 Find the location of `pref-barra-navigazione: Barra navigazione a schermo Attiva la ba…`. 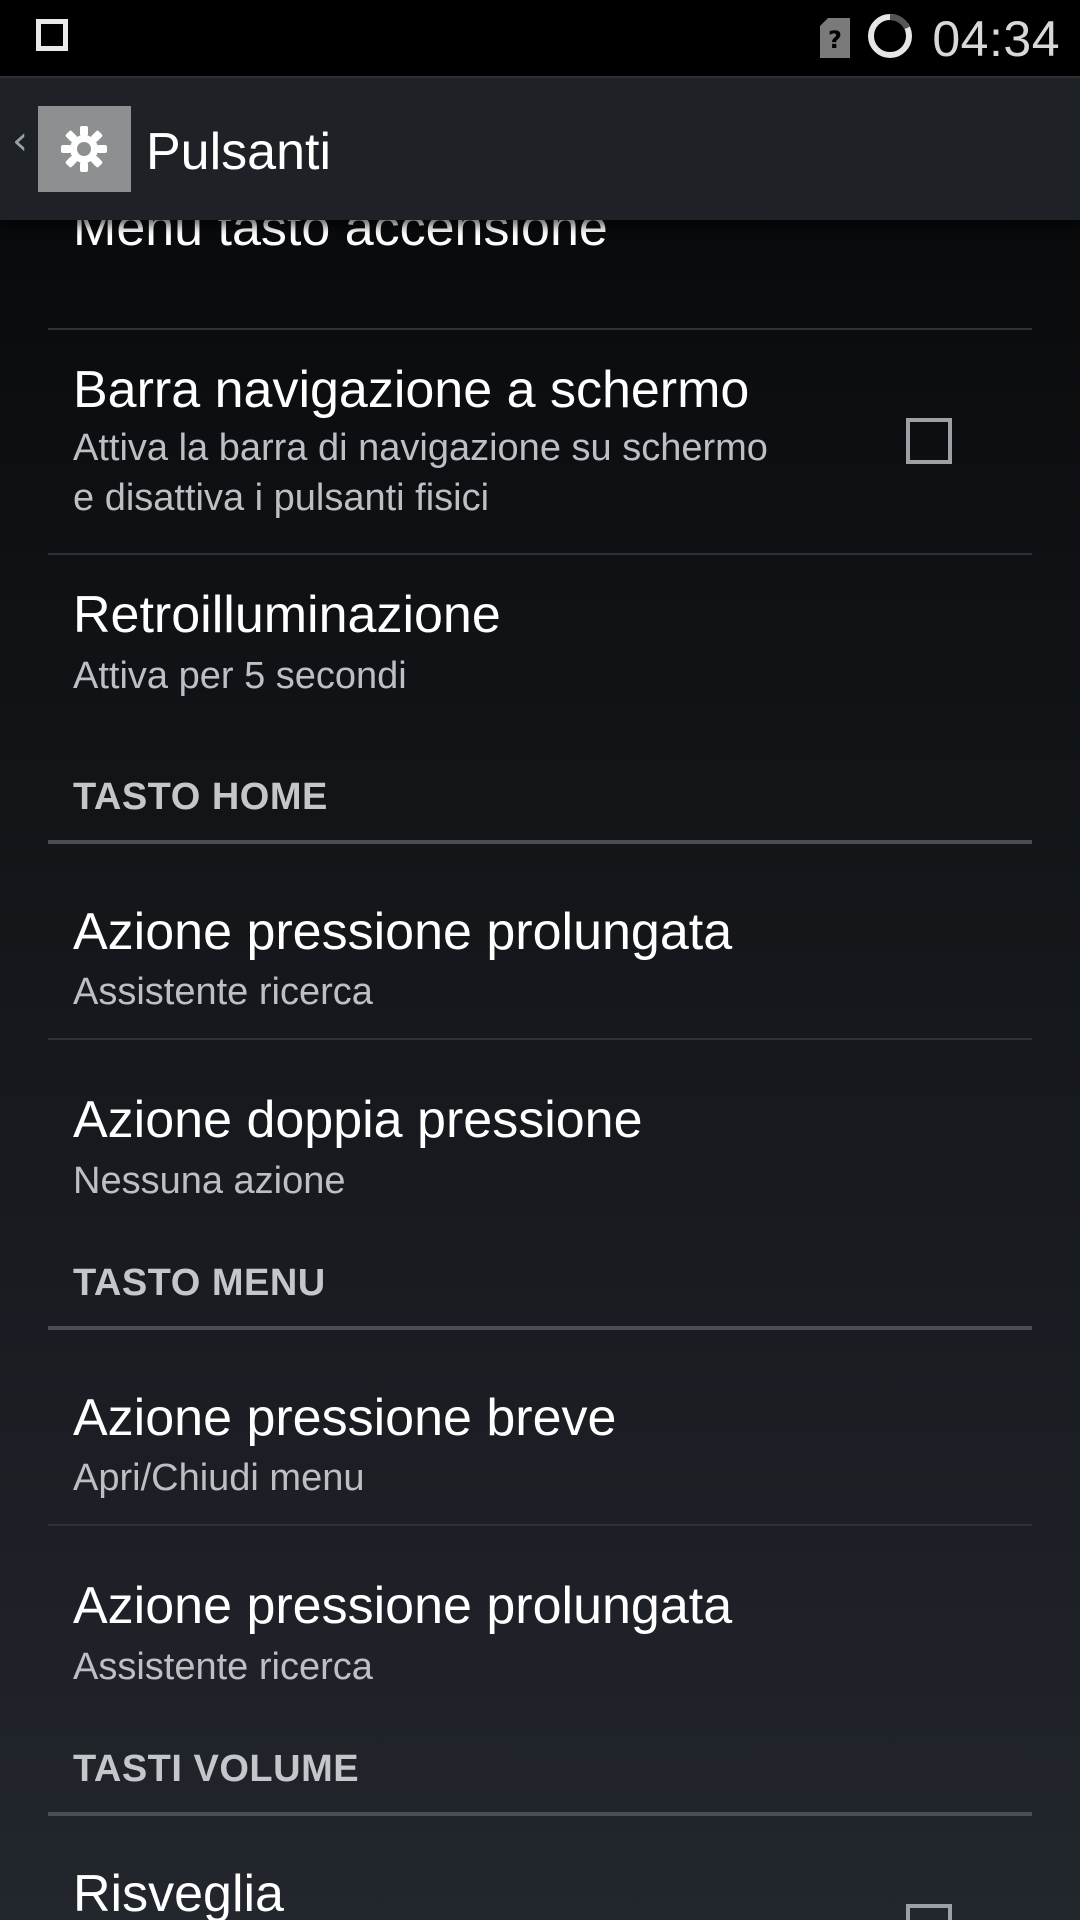

pref-barra-navigazione: Barra navigazione a schermo Attiva la ba… is located at coordinates (540, 442).